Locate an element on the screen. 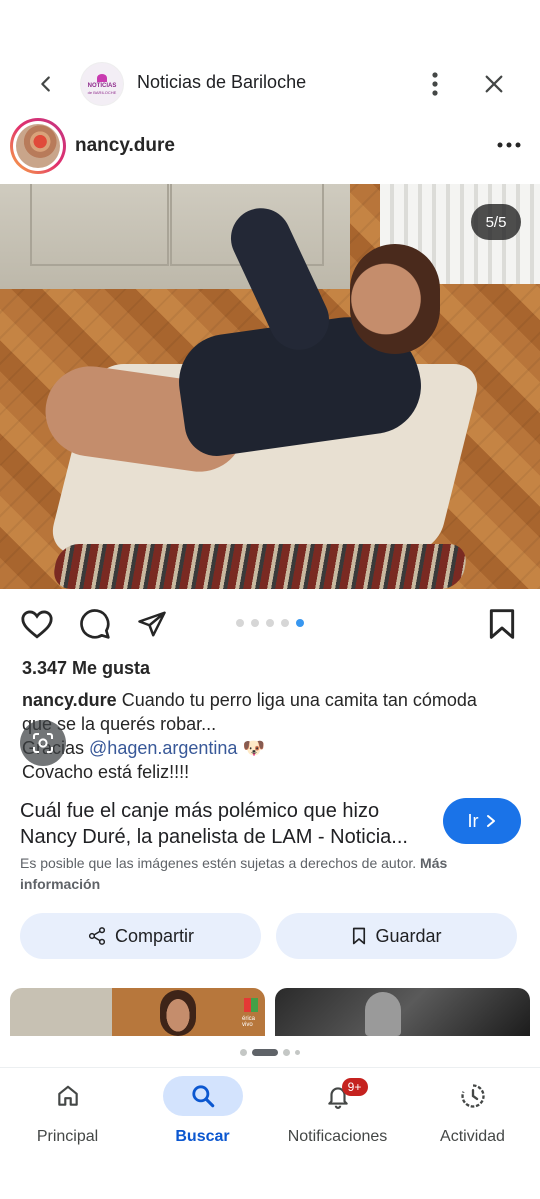 The height and width of the screenshot is (1199, 540). more-options-button is located at coordinates (435, 84).